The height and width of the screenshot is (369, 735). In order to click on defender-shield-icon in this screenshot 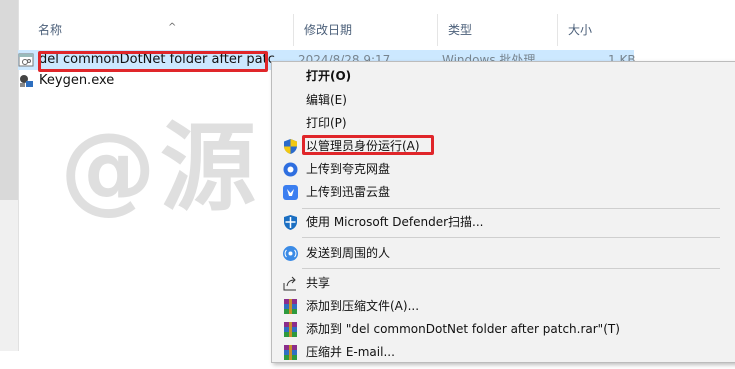, I will do `click(290, 222)`.